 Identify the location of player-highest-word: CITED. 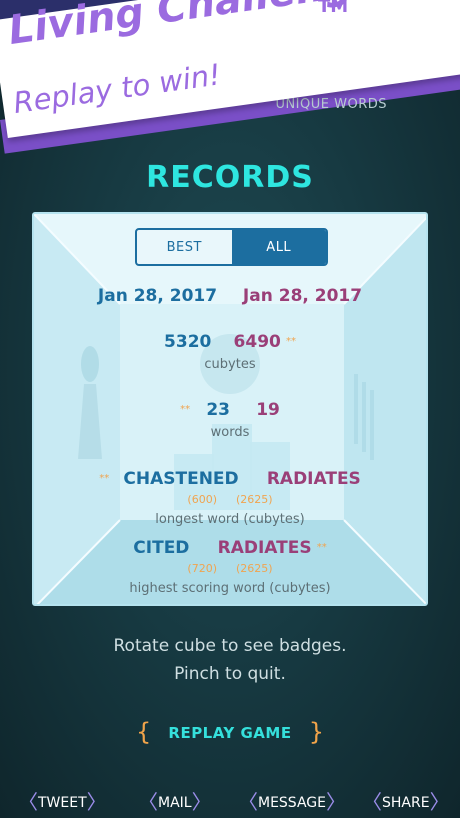
(161, 548).